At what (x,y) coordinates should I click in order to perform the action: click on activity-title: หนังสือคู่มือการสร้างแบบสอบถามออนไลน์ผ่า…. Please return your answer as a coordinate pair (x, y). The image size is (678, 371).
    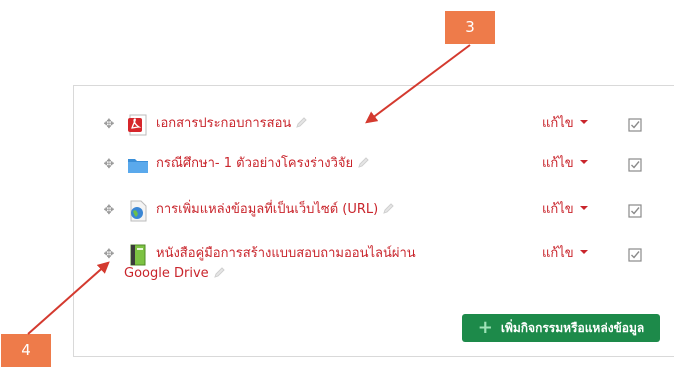
    Looking at the image, I should click on (286, 254).